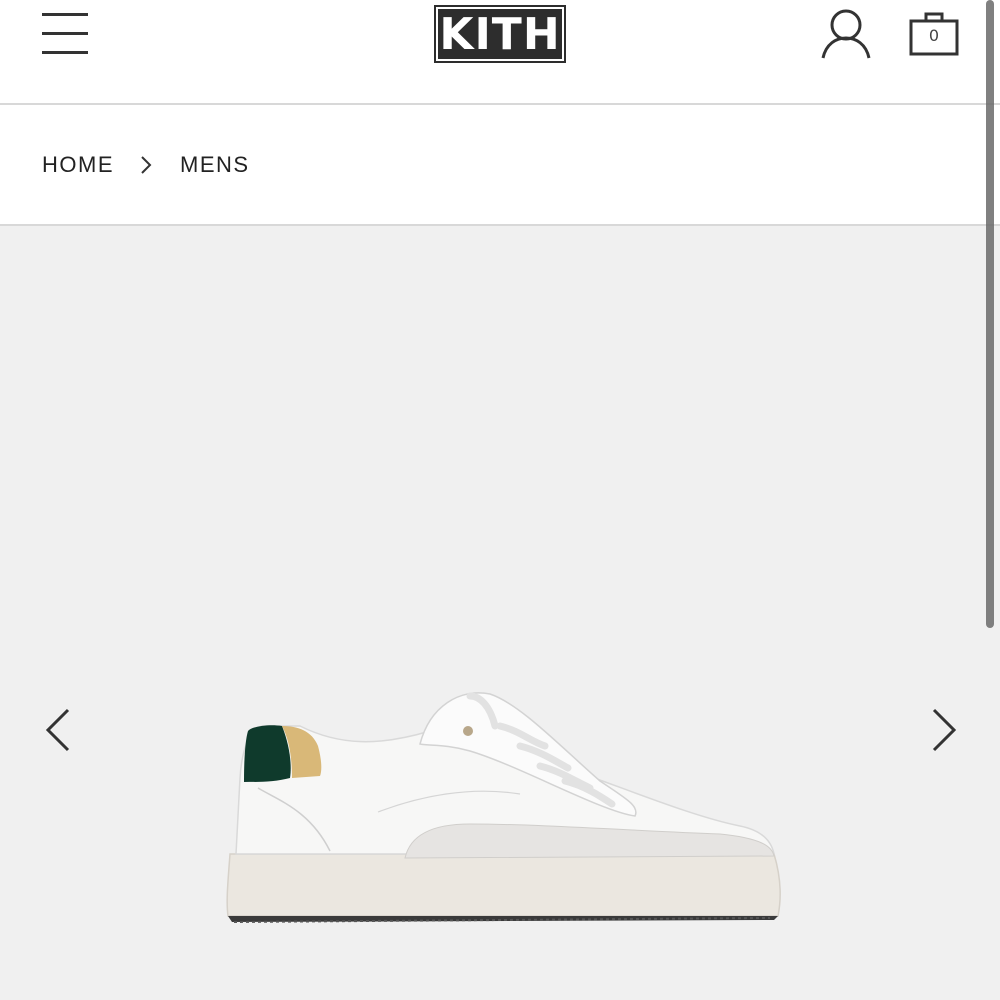 The height and width of the screenshot is (1000, 1000). I want to click on cart-count-badge: 0, so click(934, 35).